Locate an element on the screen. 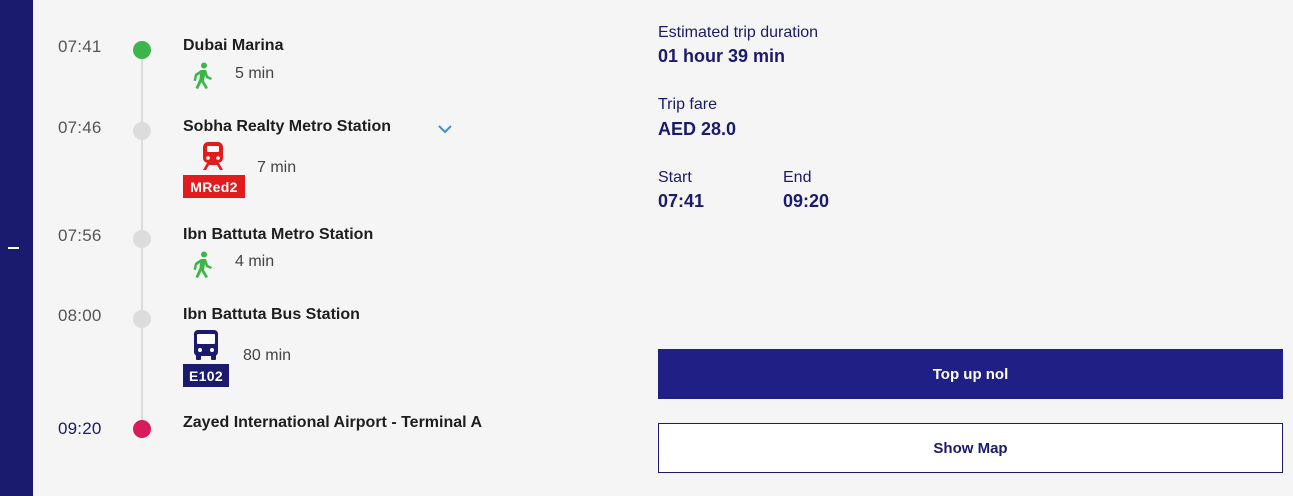 The height and width of the screenshot is (496, 1293). bus-icon is located at coordinates (206, 347).